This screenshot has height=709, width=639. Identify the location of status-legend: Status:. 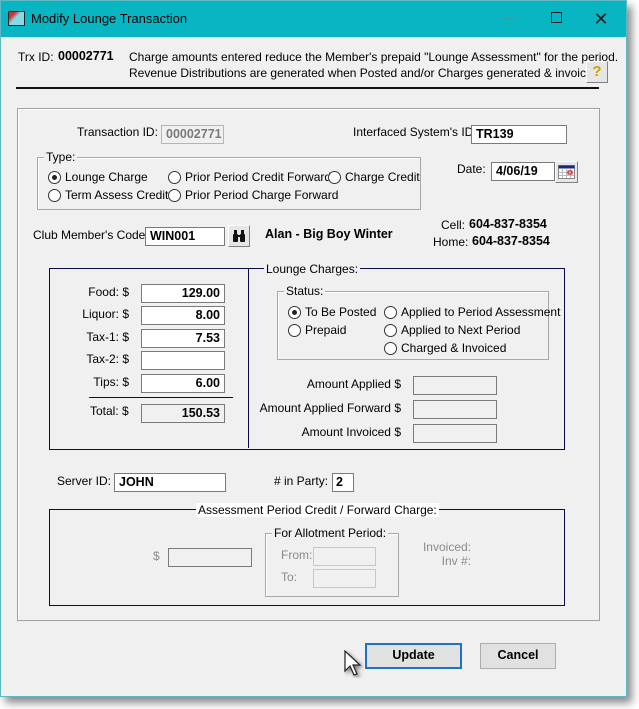
(305, 291).